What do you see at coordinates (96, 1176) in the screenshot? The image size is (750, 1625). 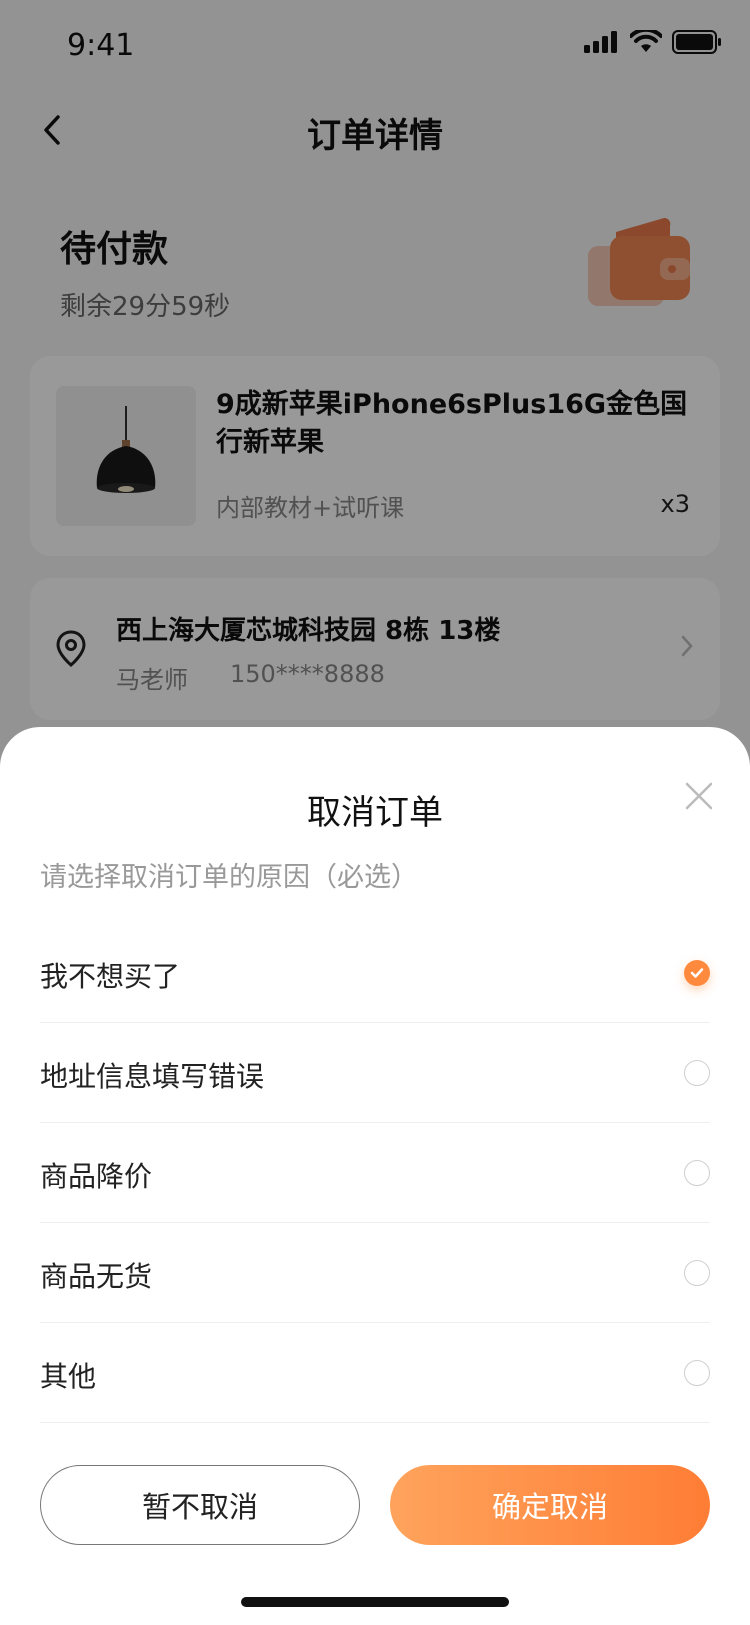 I see `reason-label: 商品降价` at bounding box center [96, 1176].